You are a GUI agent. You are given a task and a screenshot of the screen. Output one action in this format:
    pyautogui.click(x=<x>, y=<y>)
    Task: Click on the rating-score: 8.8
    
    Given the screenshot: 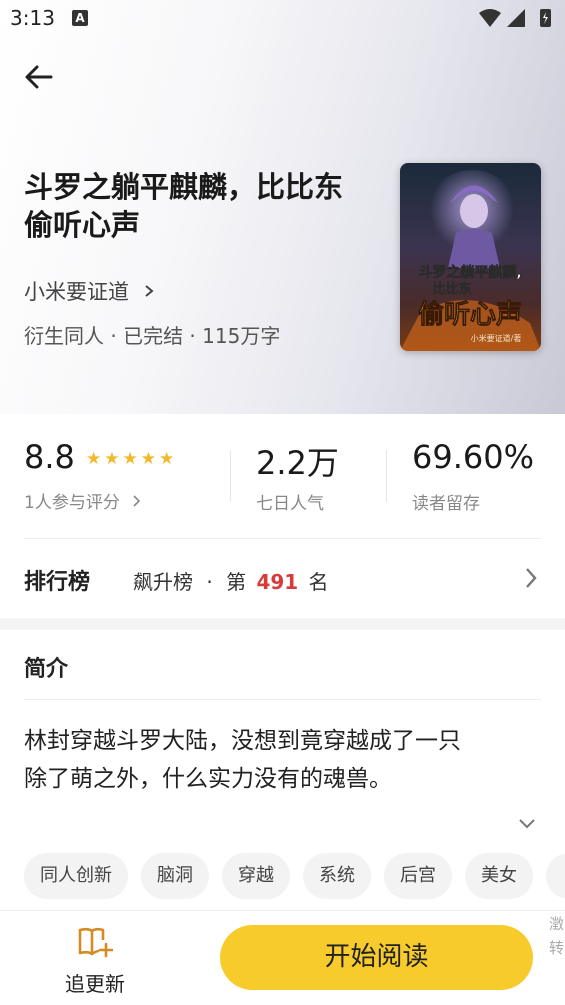 What is the action you would take?
    pyautogui.click(x=49, y=457)
    